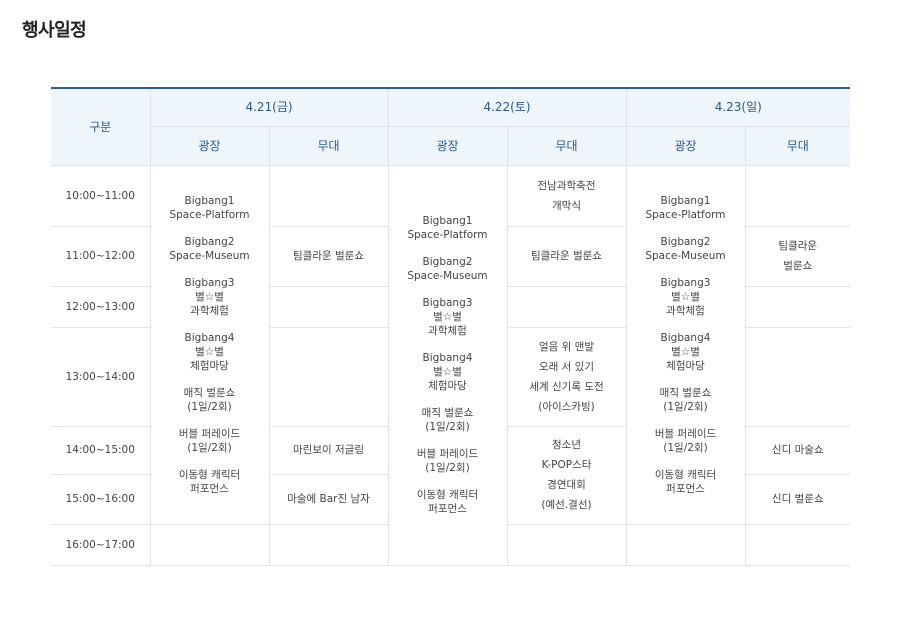  Describe the element at coordinates (507, 107) in the screenshot. I see `header-day-2: 4.22(토)` at that location.